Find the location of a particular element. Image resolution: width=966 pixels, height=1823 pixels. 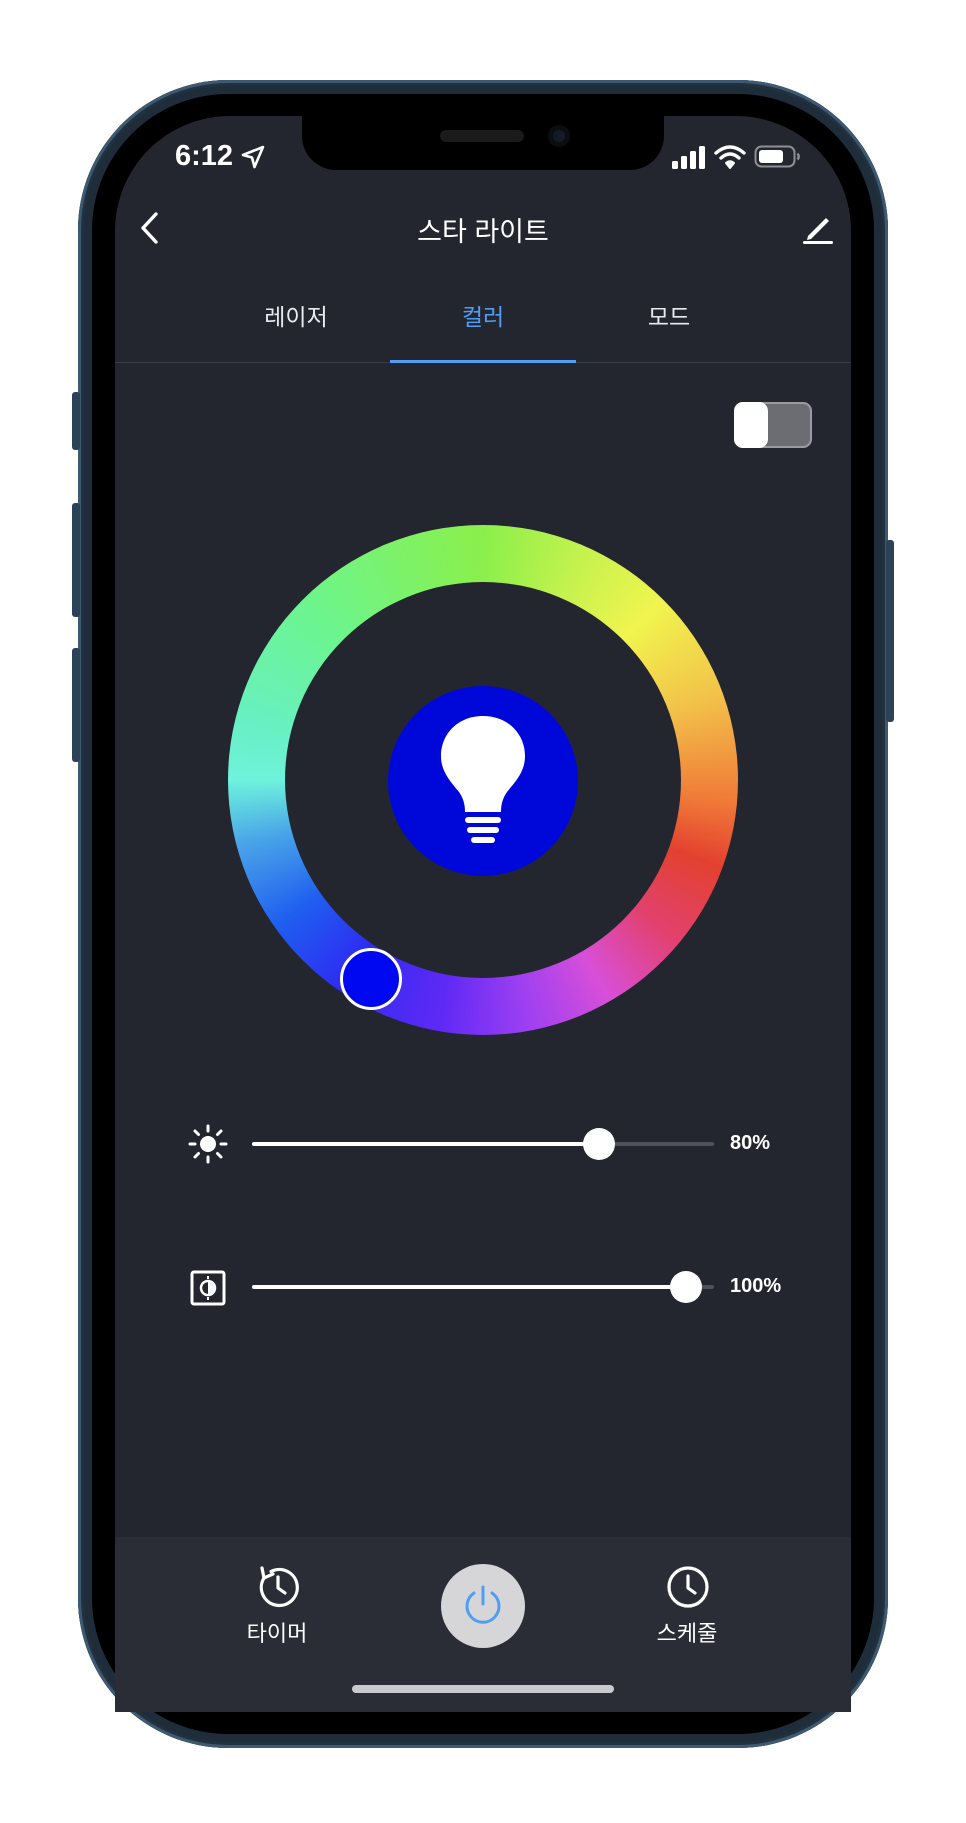

battery-icon is located at coordinates (777, 156).